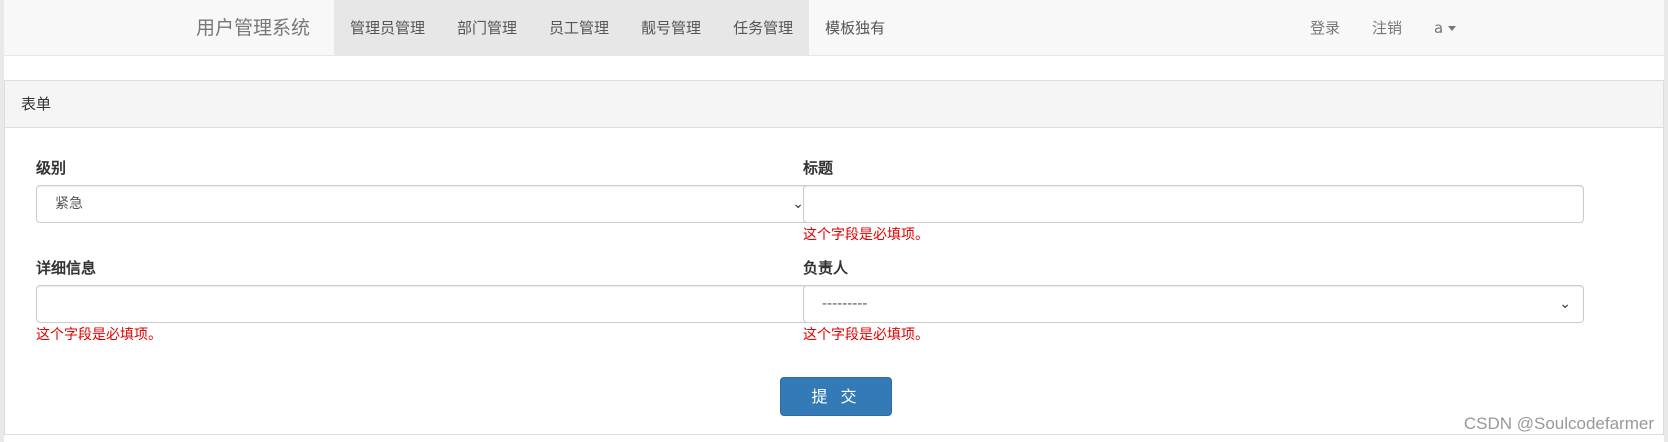 The height and width of the screenshot is (442, 1668). I want to click on nav-item-admin: 管理员管理, so click(388, 28).